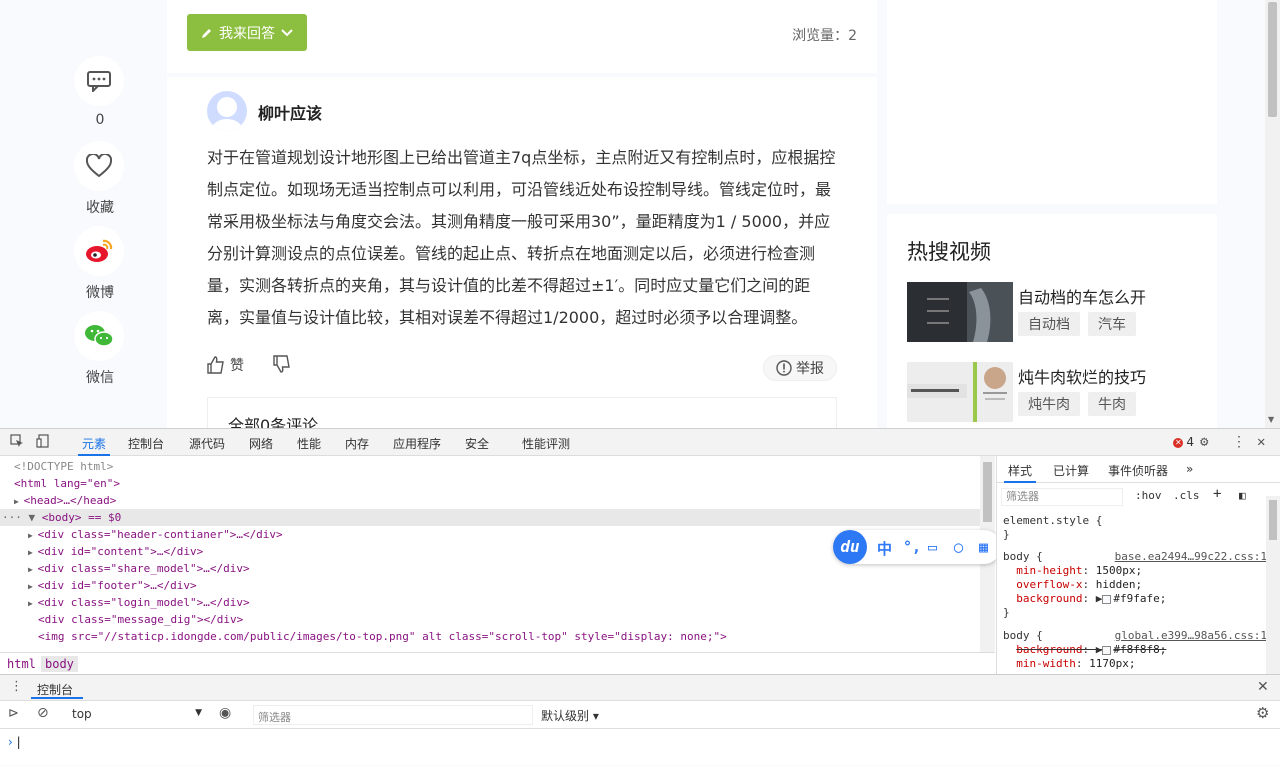  Describe the element at coordinates (522, 368) in the screenshot. I see `answer-actions: 赞 举报` at that location.